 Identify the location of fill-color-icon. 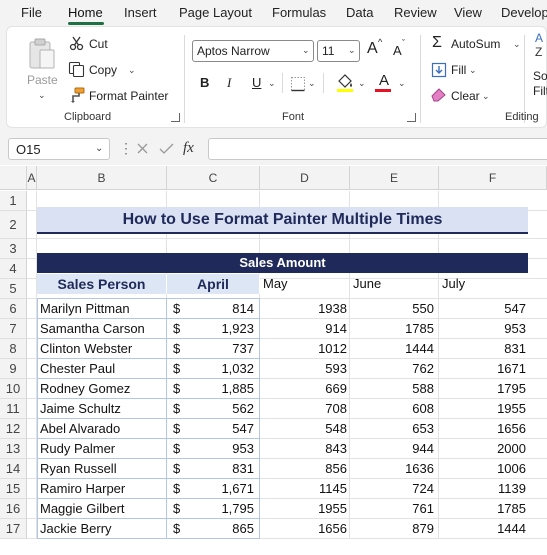
(345, 83).